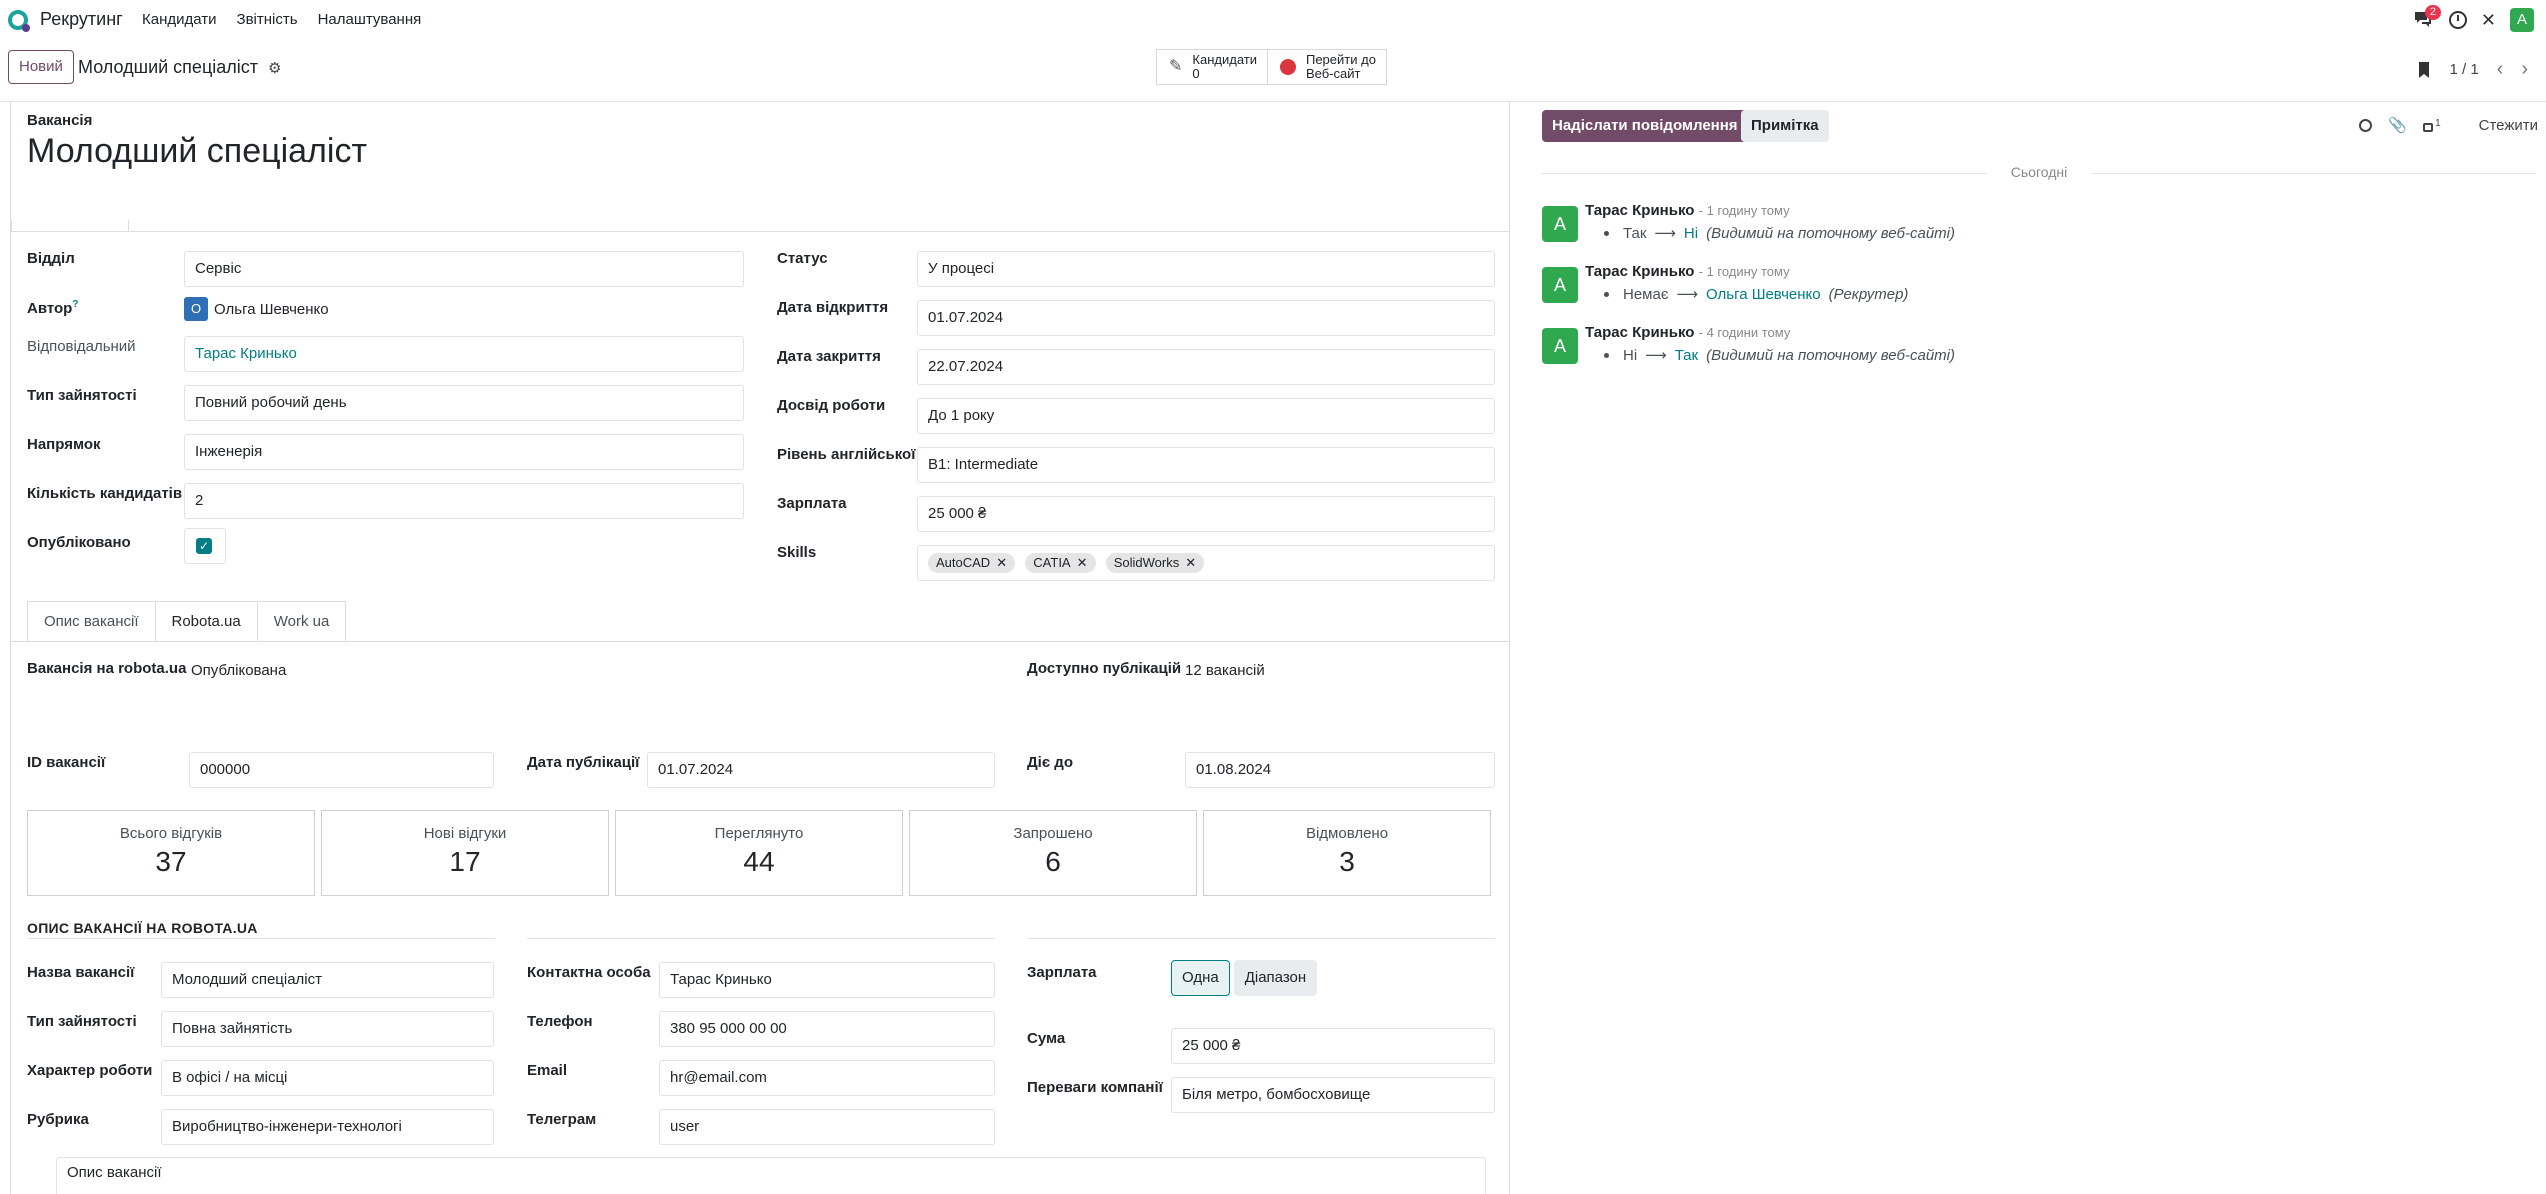 This screenshot has width=2546, height=1194. Describe the element at coordinates (327, 1078) in the screenshot. I see `work-character-field: В офісі / на місці` at that location.